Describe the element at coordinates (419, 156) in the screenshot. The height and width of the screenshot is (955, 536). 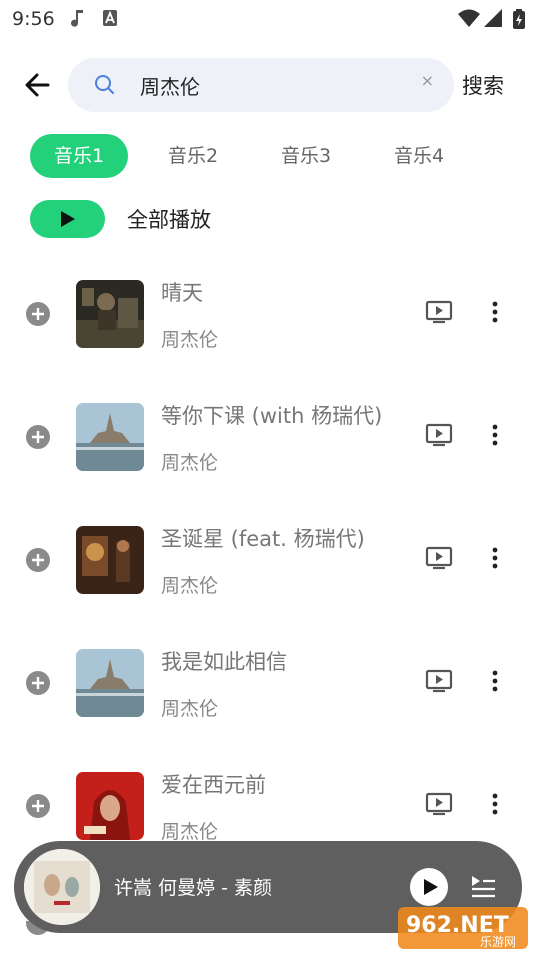
I see `tab-music-4: 音乐4` at that location.